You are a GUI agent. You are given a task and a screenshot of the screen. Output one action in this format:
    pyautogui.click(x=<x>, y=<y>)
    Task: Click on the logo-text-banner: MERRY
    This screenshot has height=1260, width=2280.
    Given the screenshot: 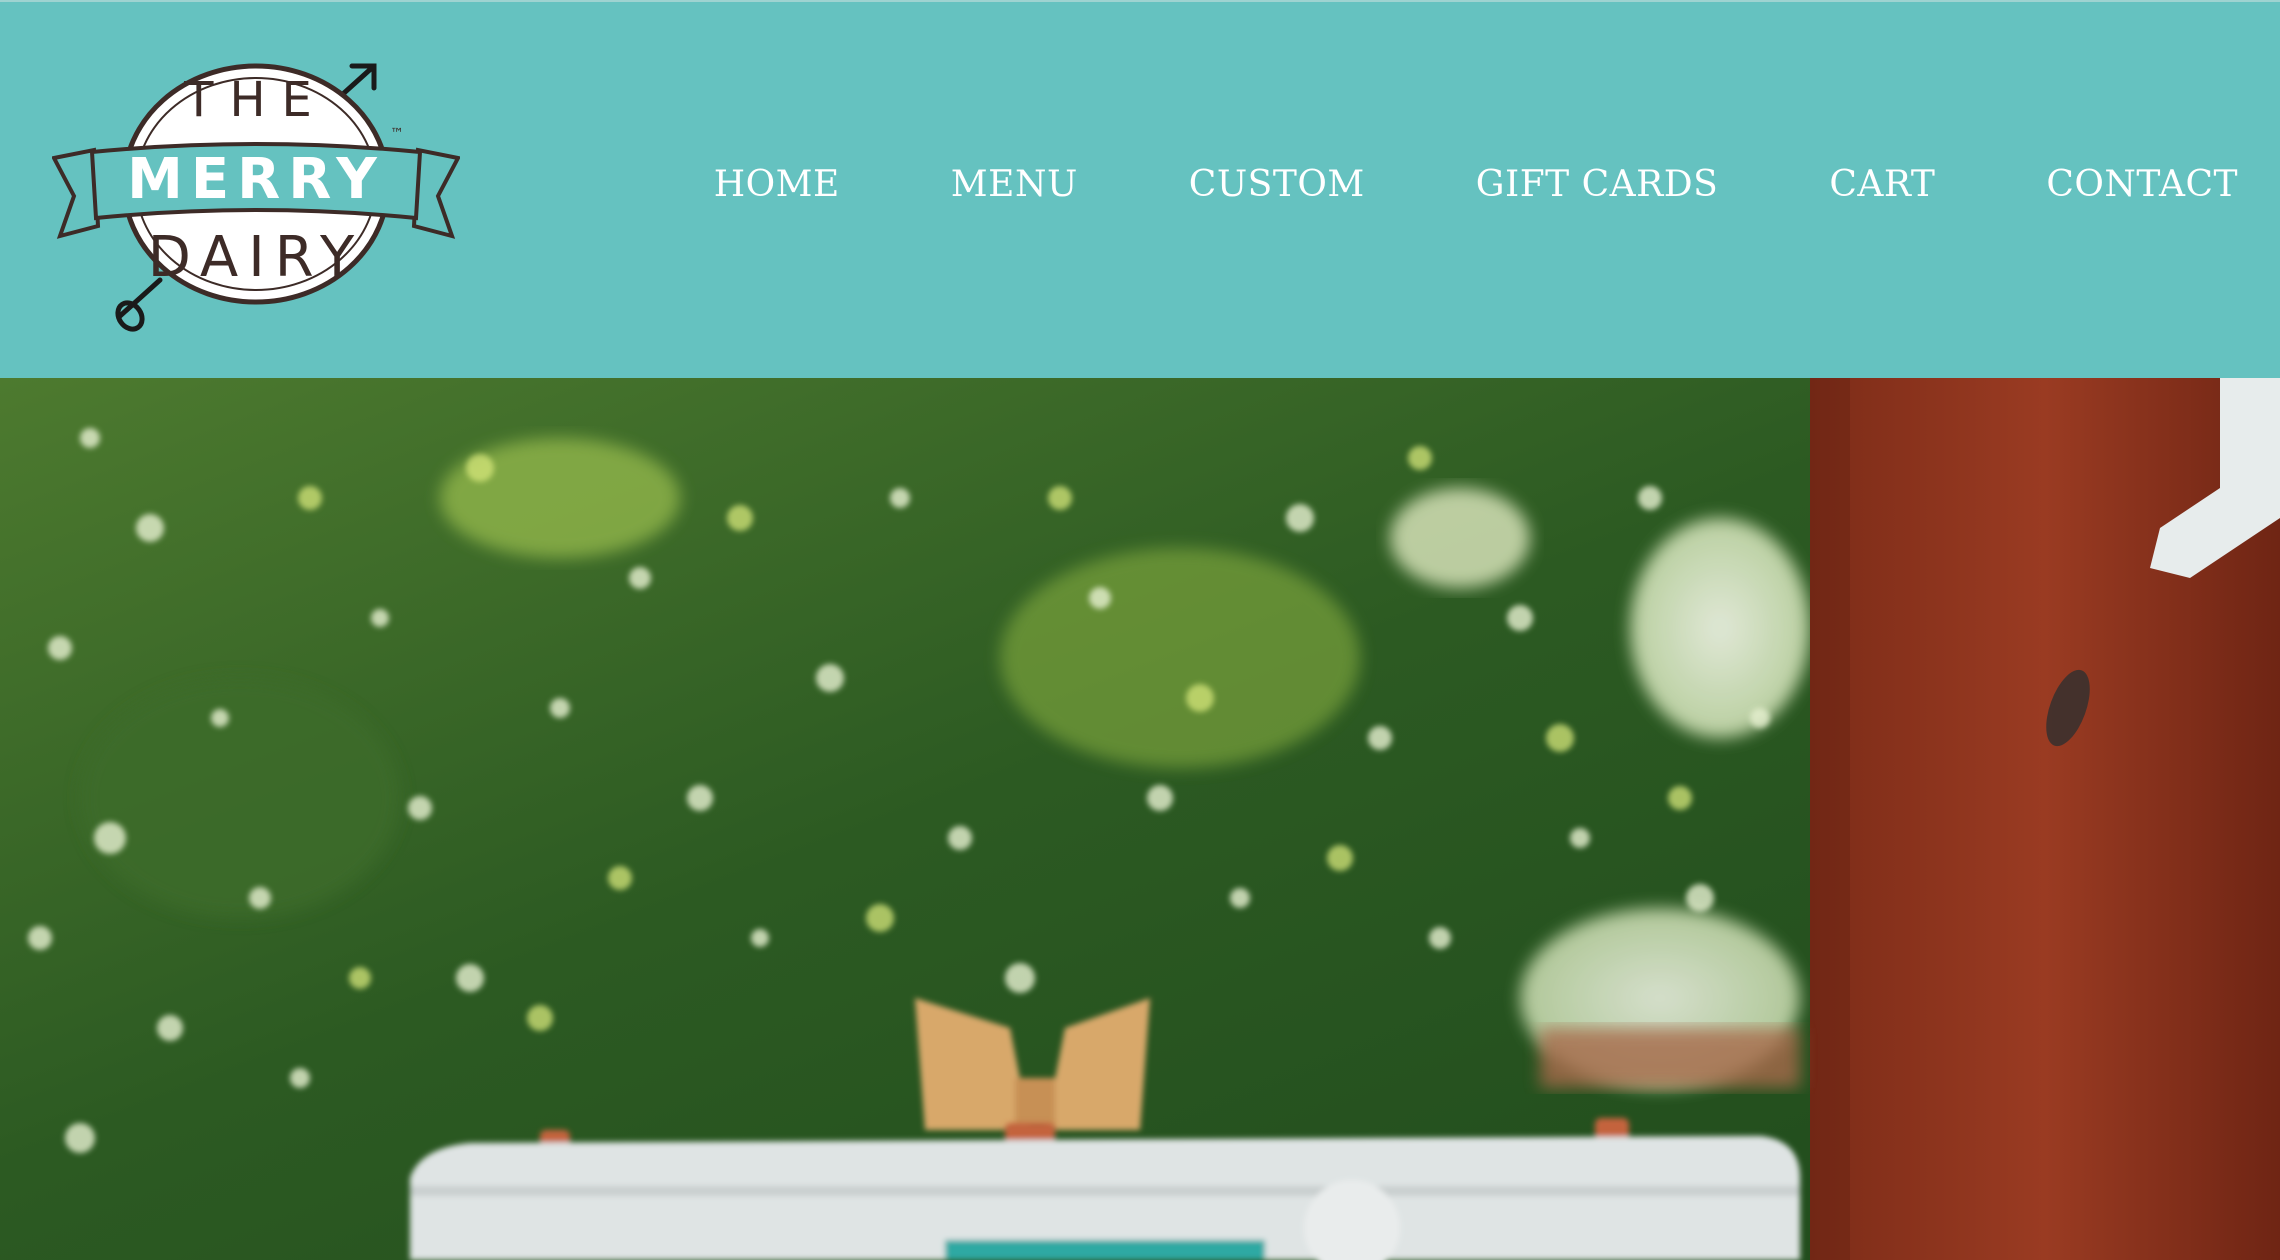 What is the action you would take?
    pyautogui.click(x=256, y=179)
    